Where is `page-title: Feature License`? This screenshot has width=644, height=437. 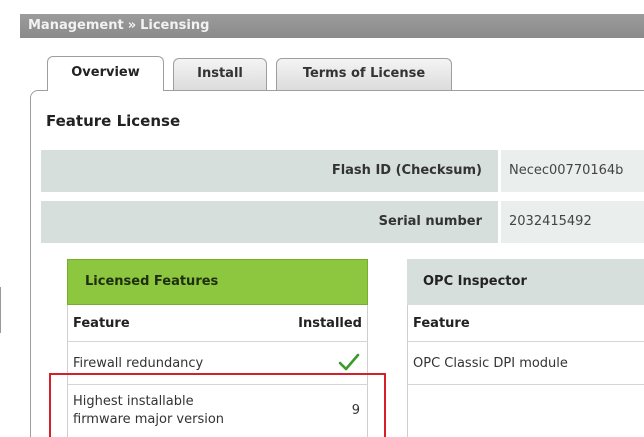 page-title: Feature License is located at coordinates (113, 121).